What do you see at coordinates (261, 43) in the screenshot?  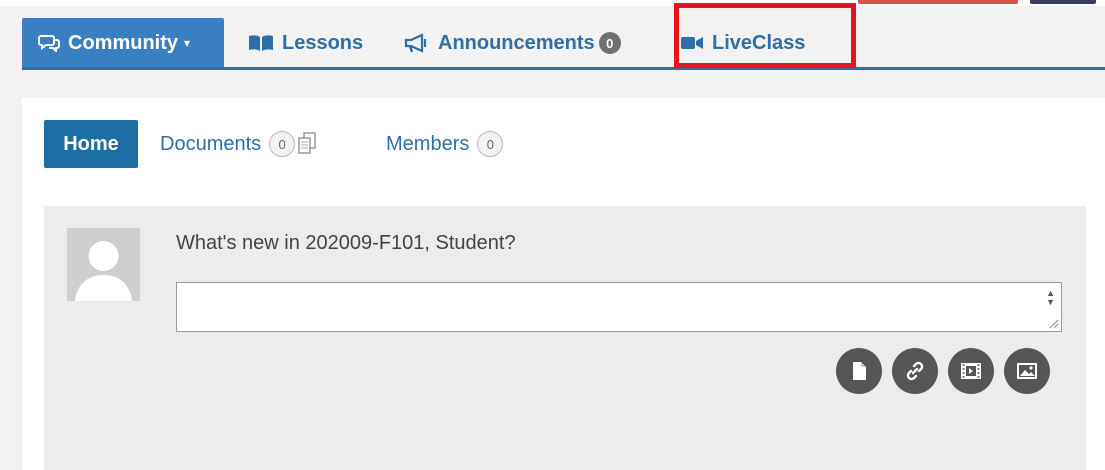 I see `book-open-icon` at bounding box center [261, 43].